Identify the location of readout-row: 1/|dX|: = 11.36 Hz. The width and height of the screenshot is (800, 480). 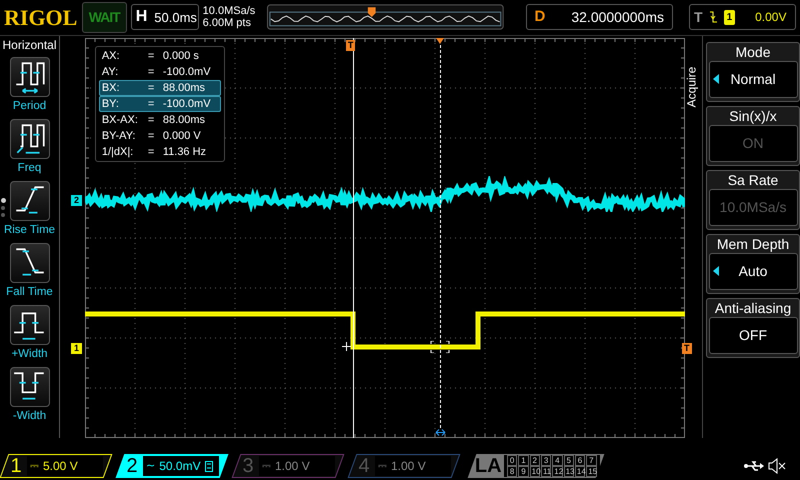
(159, 152).